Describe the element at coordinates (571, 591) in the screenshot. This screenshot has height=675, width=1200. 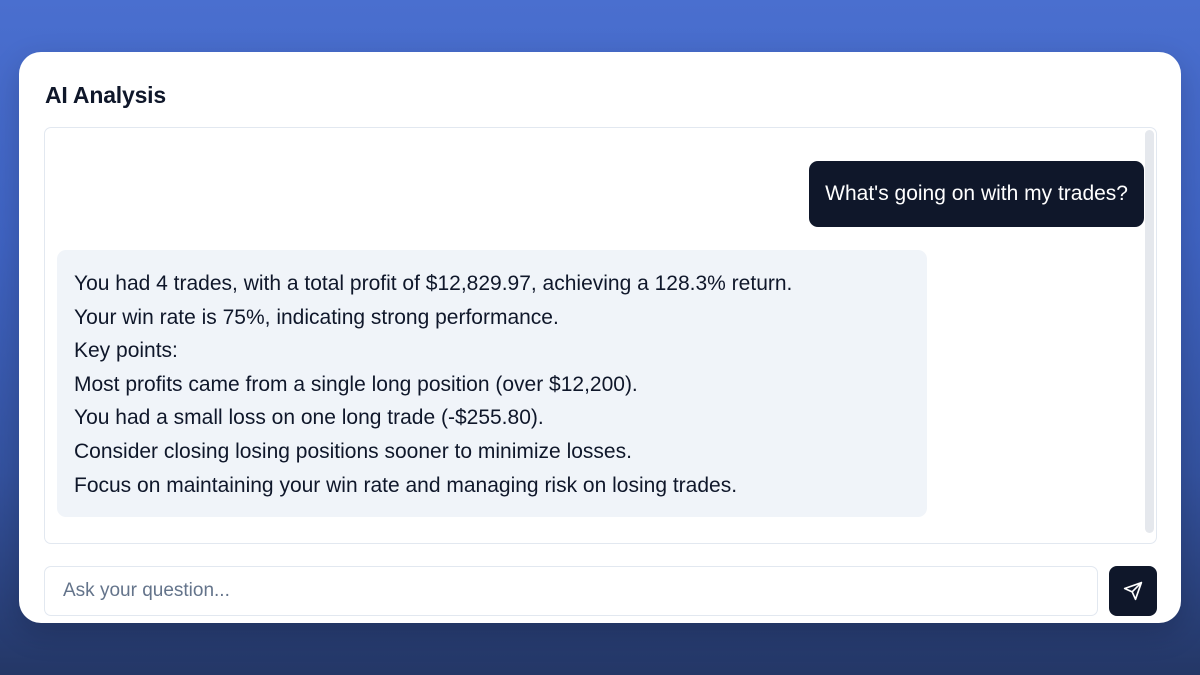
I see `question-input` at that location.